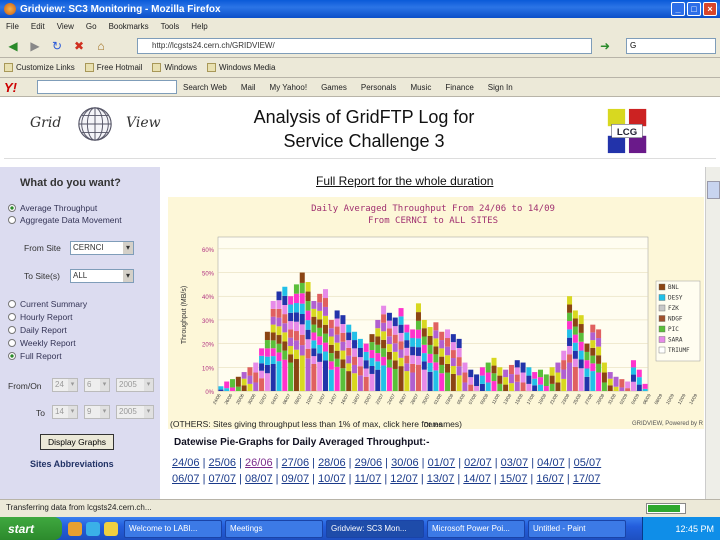 Image resolution: width=720 pixels, height=540 pixels. What do you see at coordinates (10, 87) in the screenshot?
I see `yahoo-logo: Y!` at bounding box center [10, 87].